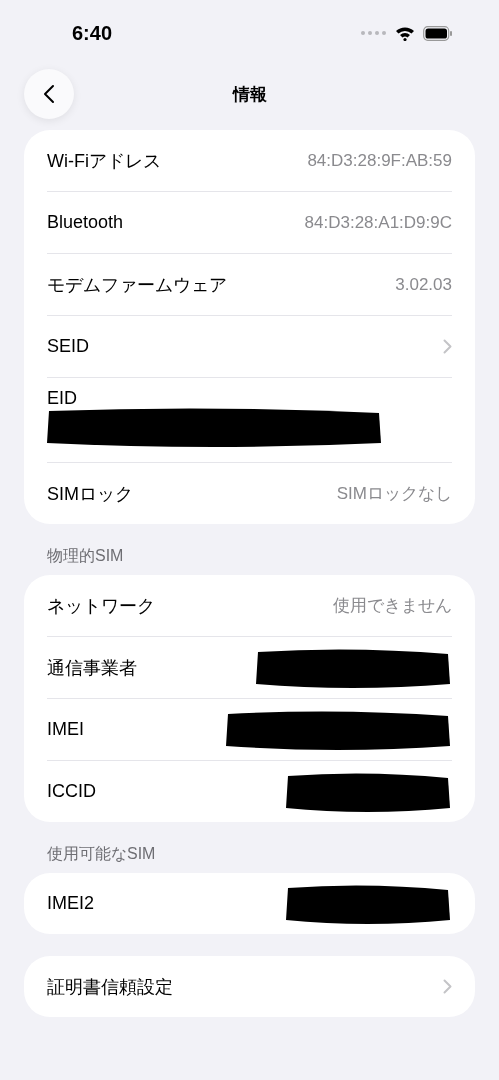 The height and width of the screenshot is (1080, 499). What do you see at coordinates (68, 346) in the screenshot?
I see `row-label: SEID` at bounding box center [68, 346].